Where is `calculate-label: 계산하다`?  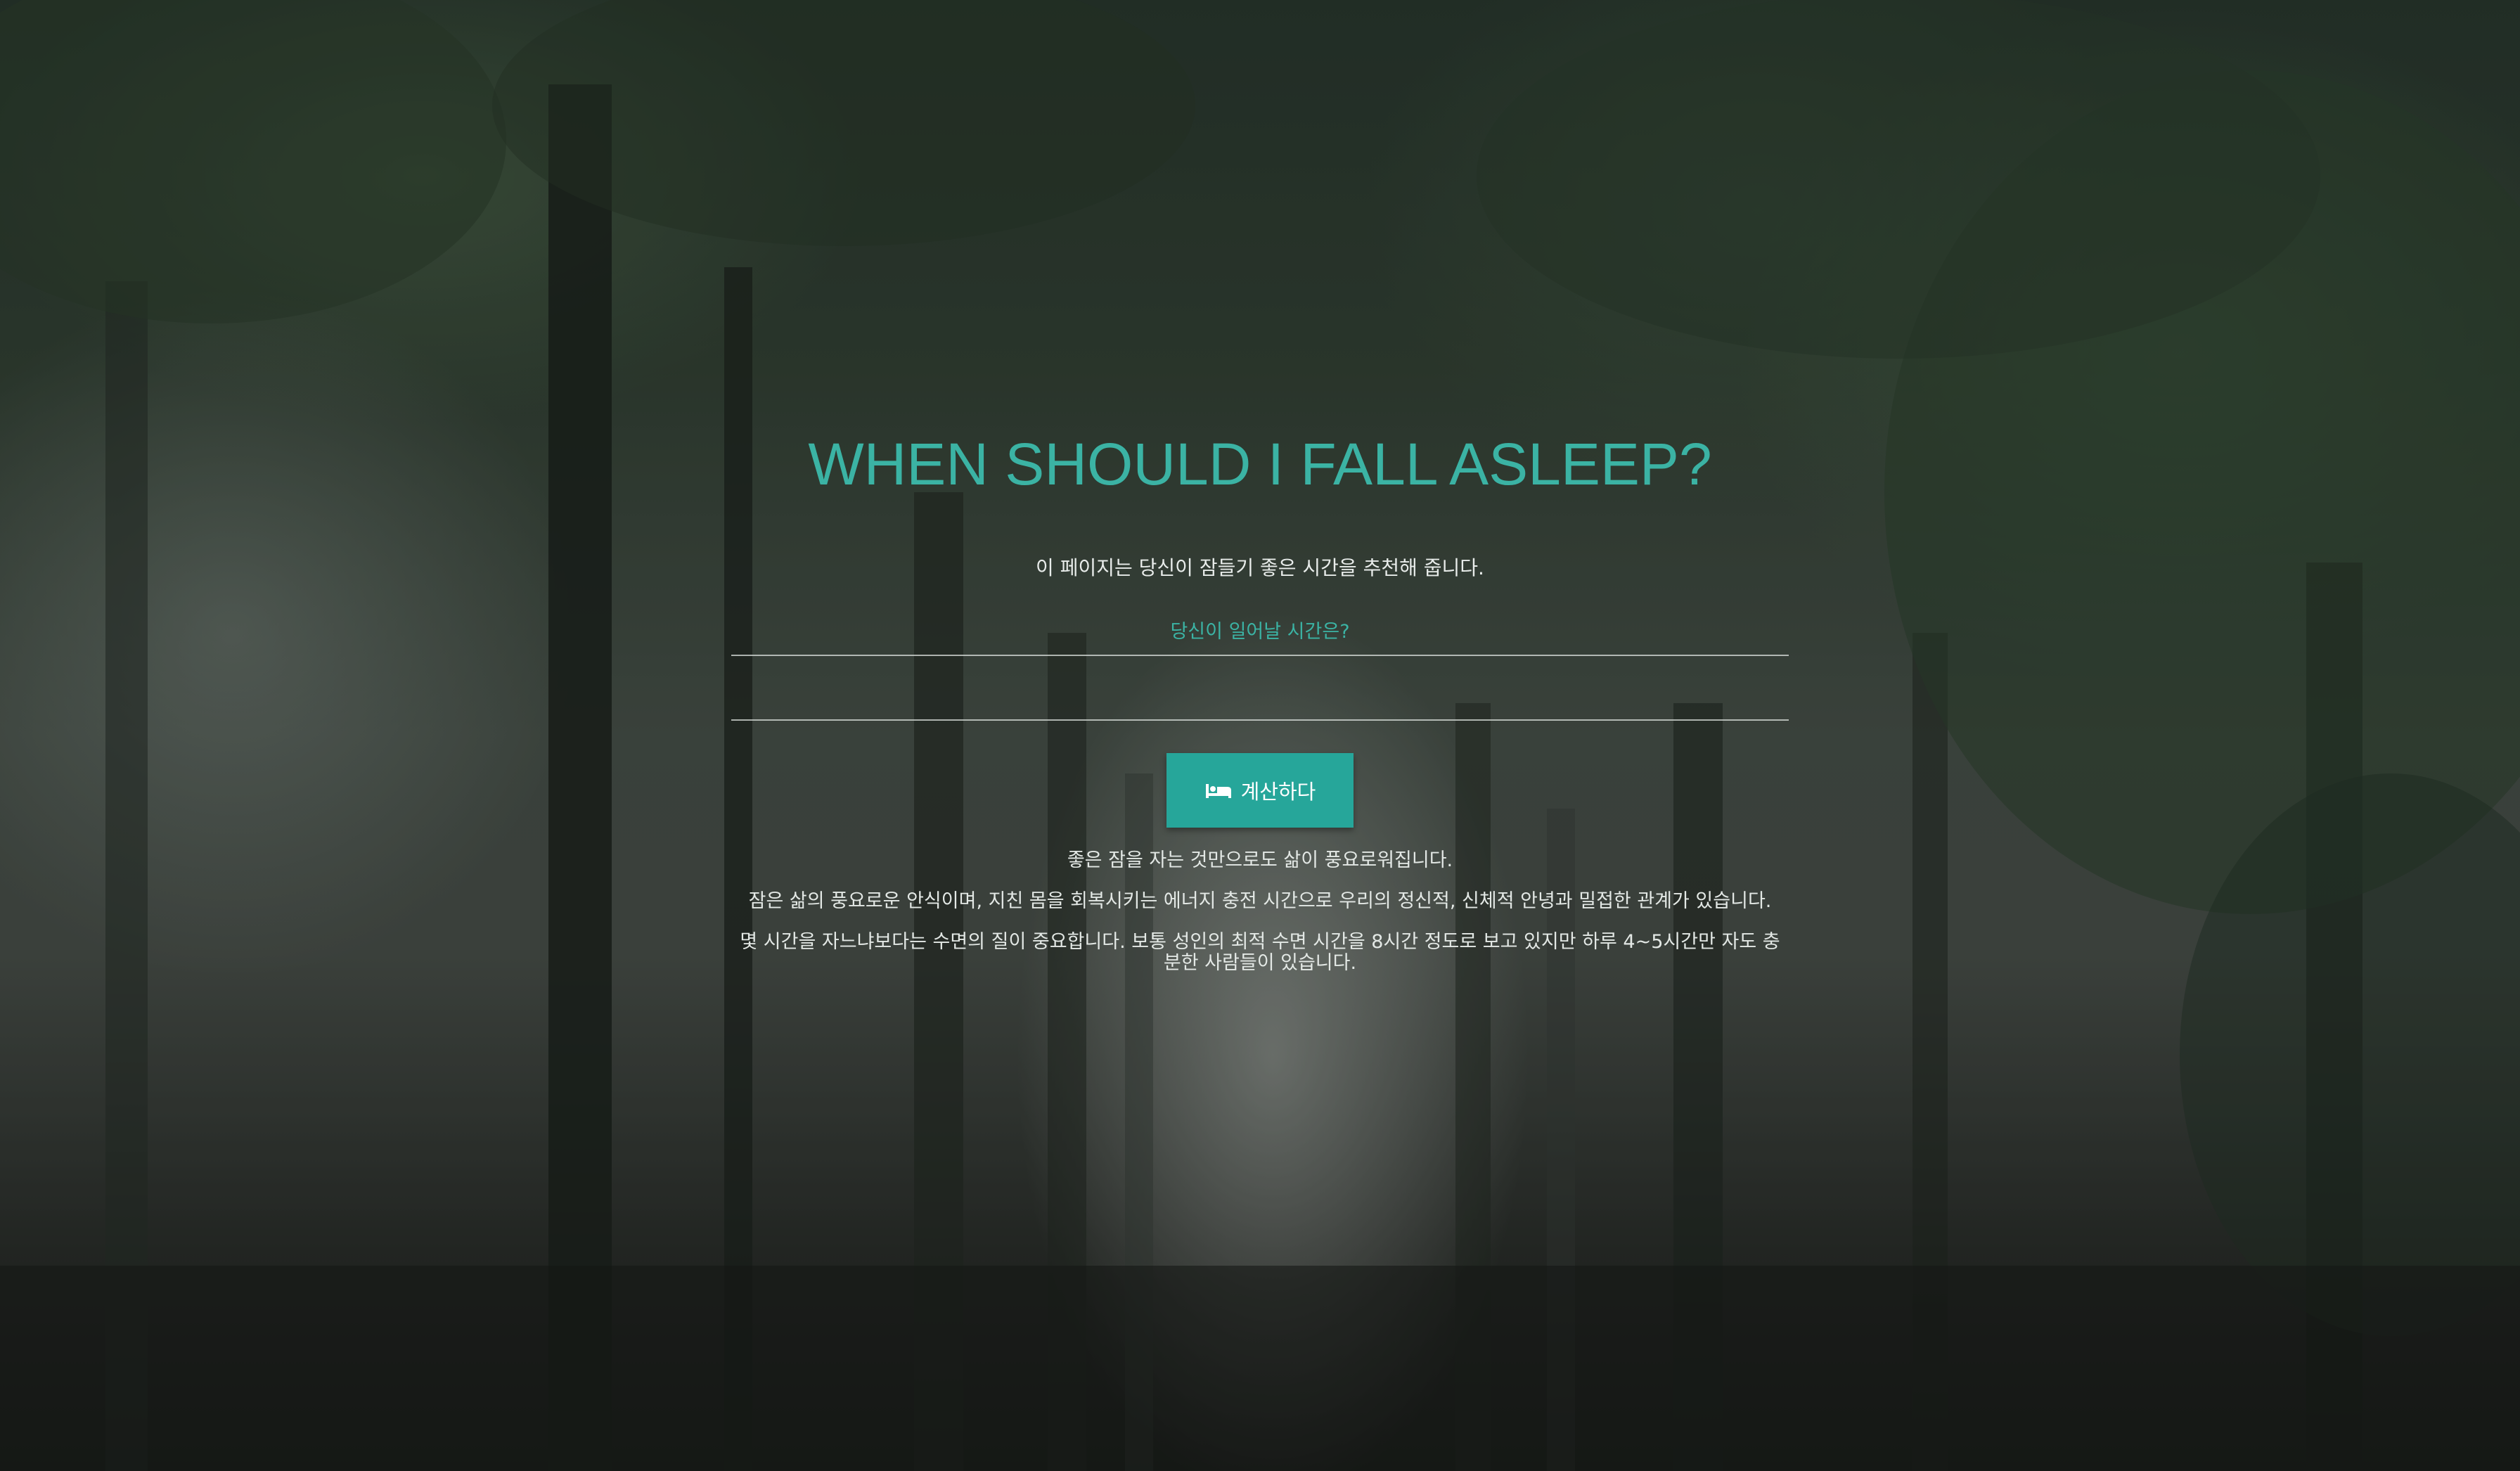
calculate-label: 계산하다 is located at coordinates (1278, 792).